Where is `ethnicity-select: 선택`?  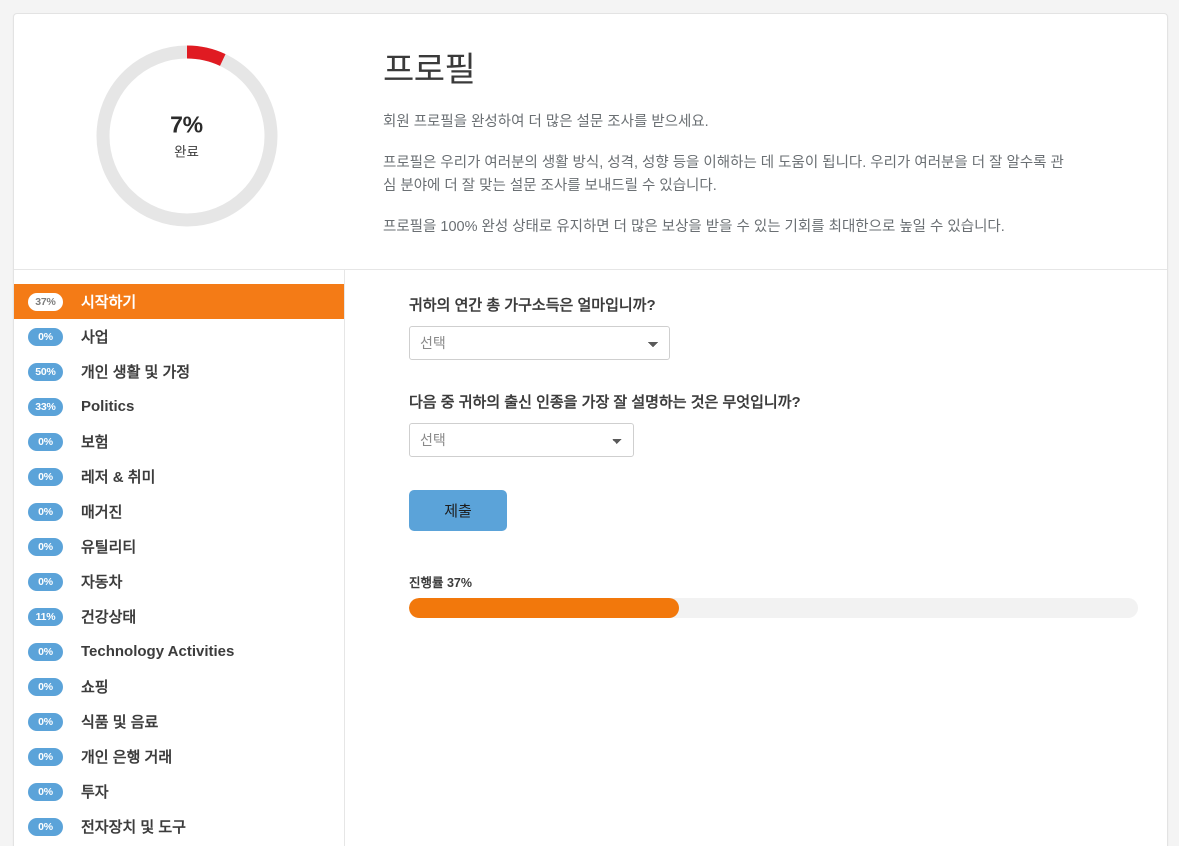
ethnicity-select: 선택 is located at coordinates (521, 440).